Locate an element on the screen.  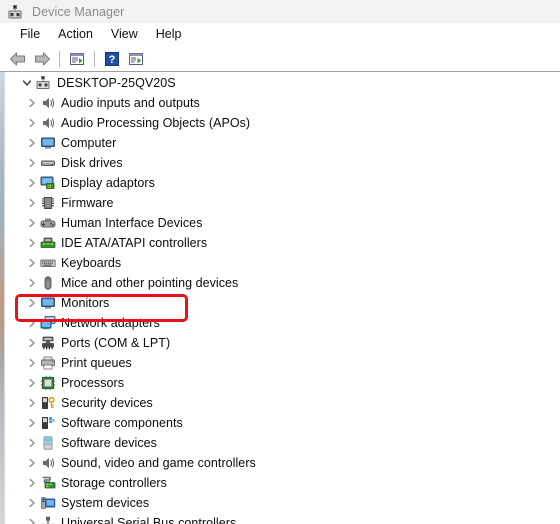
menu-action: Action is located at coordinates (75, 34).